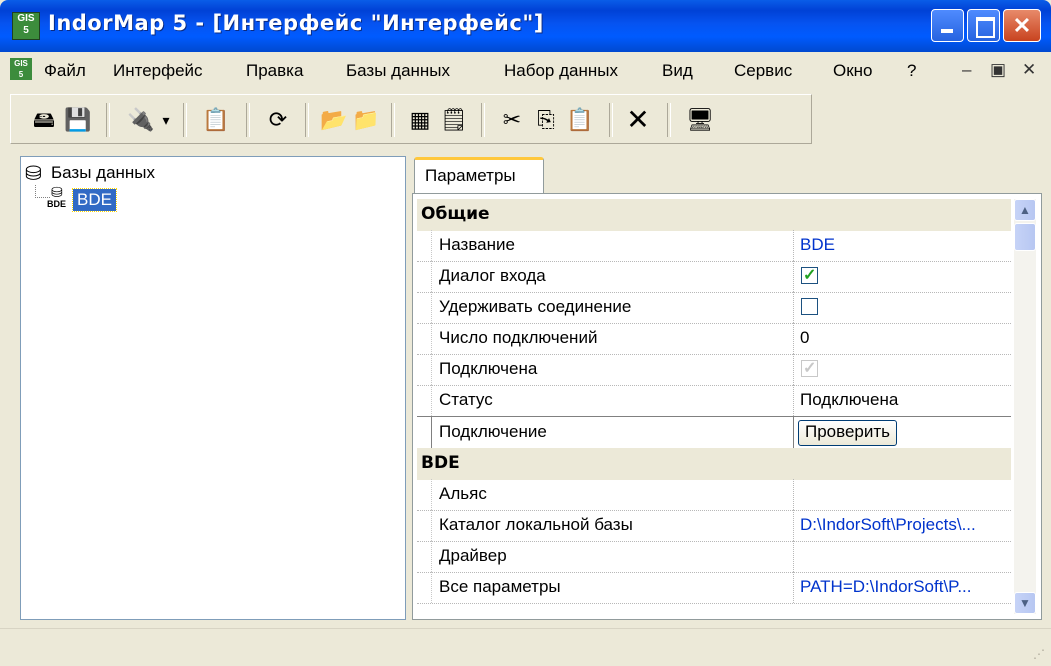 The image size is (1051, 666). Describe the element at coordinates (804, 338) in the screenshot. I see `property-value: 0` at that location.